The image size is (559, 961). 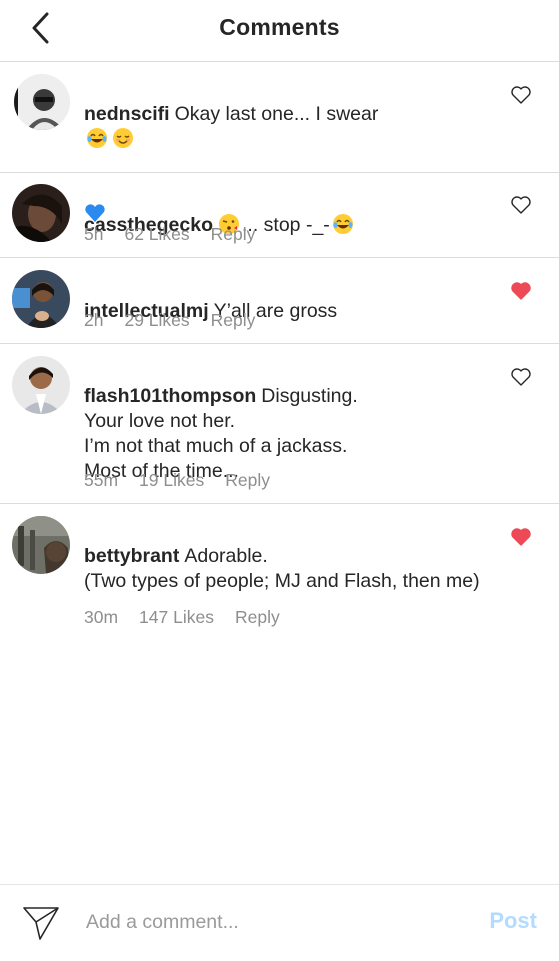 I want to click on comment-meta: 30m 147 Likes Reply, so click(x=182, y=617).